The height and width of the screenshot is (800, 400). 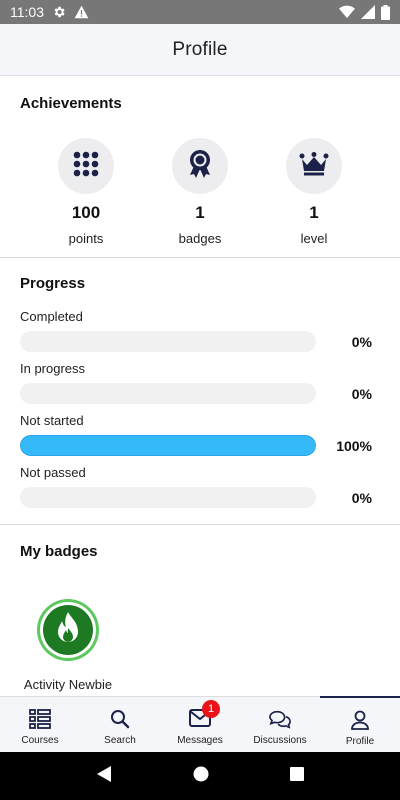 I want to click on progress-bar-fill, so click(x=168, y=445).